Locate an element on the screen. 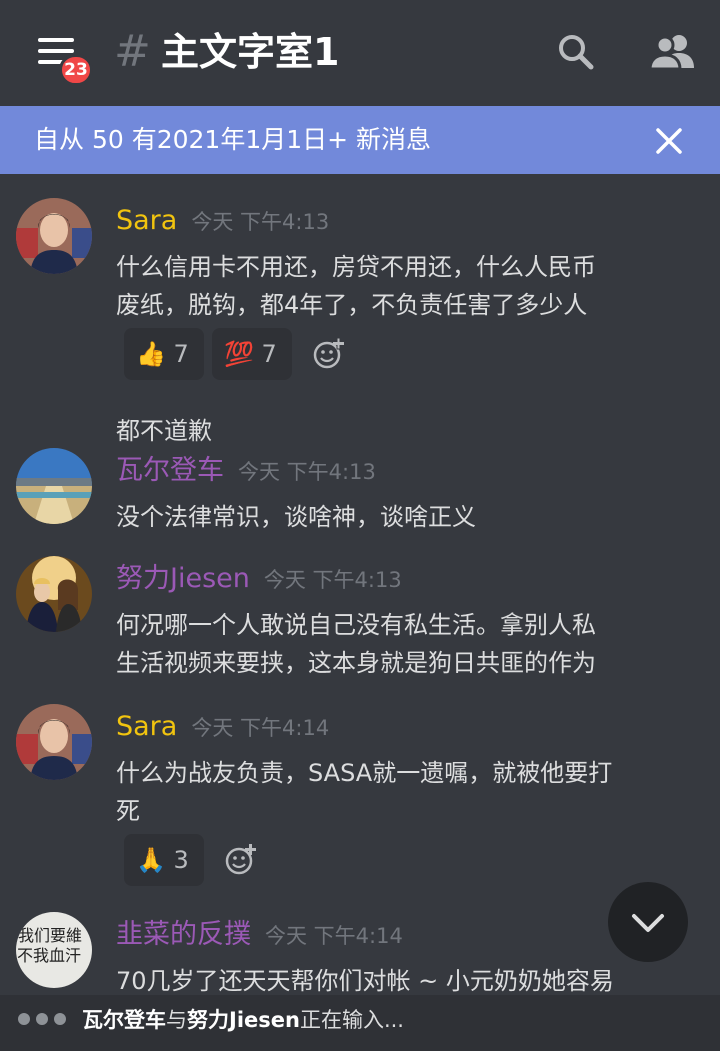 This screenshot has width=720, height=1051. message-text: 70几岁了还天天帮你们对帐 ~ 小元奶奶她容易 is located at coordinates (406, 978).